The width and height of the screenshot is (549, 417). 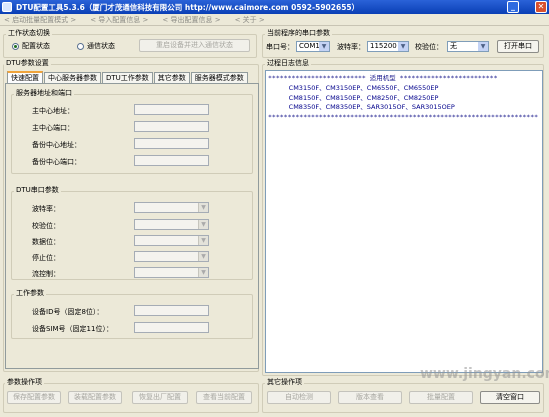 What do you see at coordinates (46, 209) in the screenshot?
I see `dtu-baud-label: 波特率：` at bounding box center [46, 209].